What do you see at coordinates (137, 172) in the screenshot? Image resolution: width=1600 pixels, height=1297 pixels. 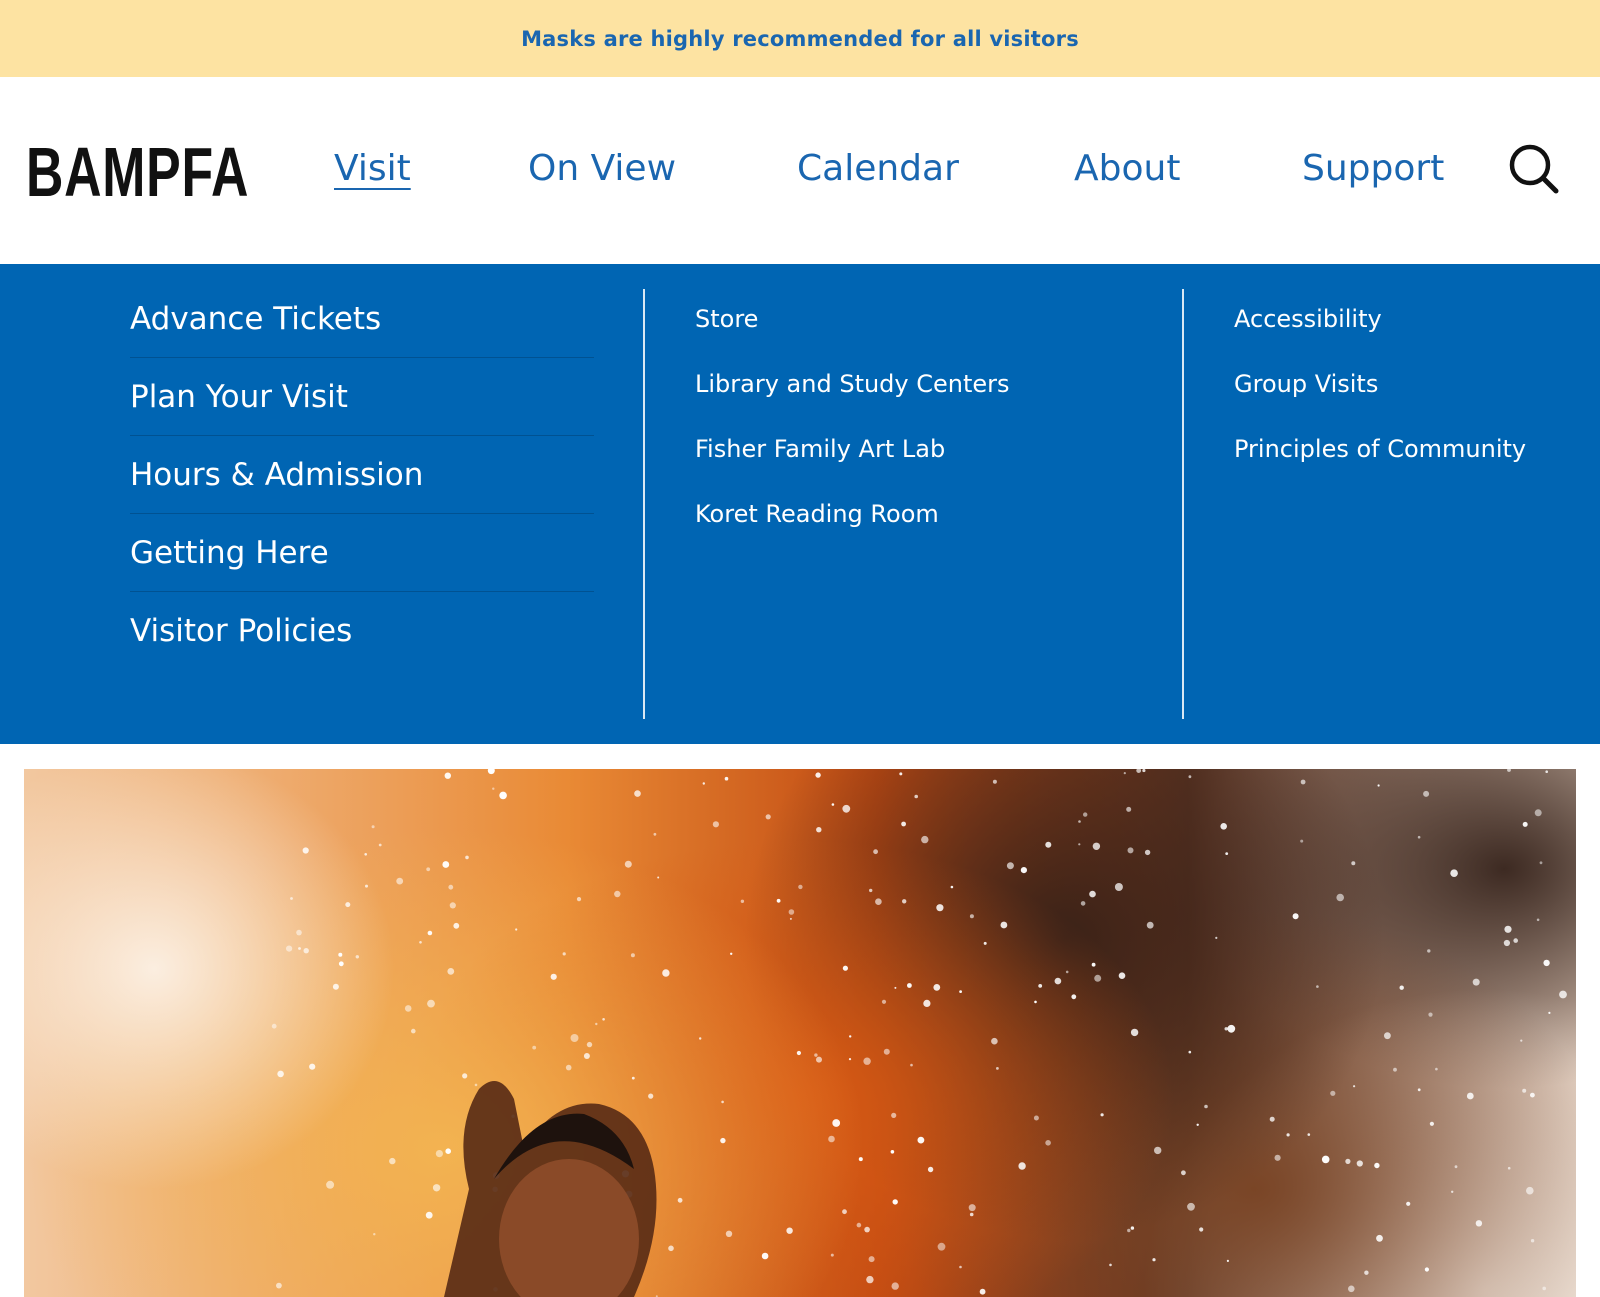 I see `site-logo: BAMPFA` at bounding box center [137, 172].